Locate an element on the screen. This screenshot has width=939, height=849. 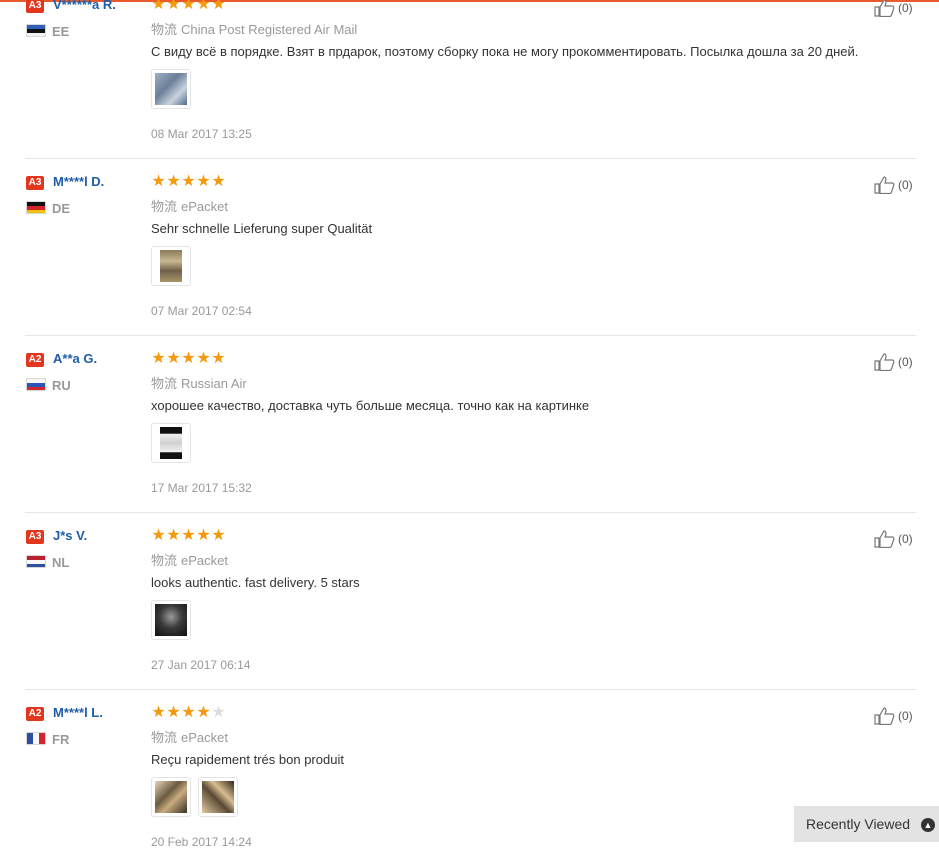
flag-fr-icon is located at coordinates (36, 738).